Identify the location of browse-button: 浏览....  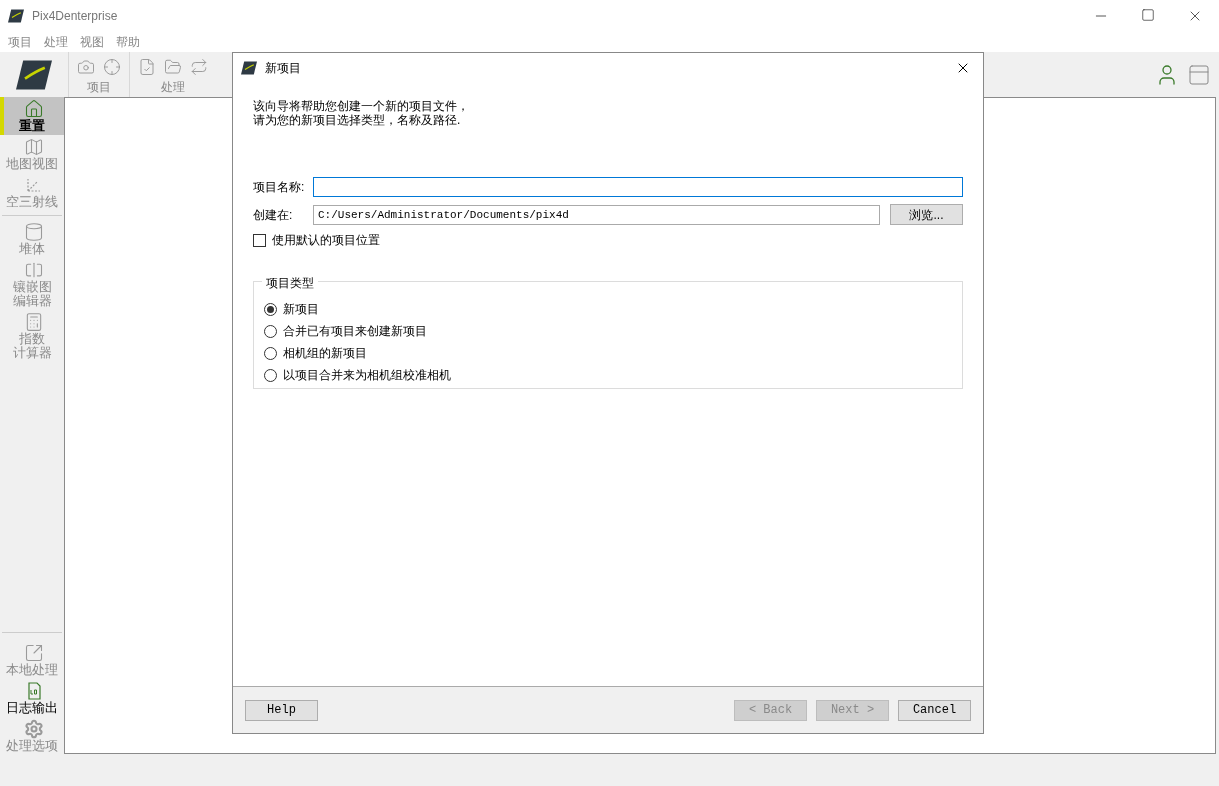
(926, 214).